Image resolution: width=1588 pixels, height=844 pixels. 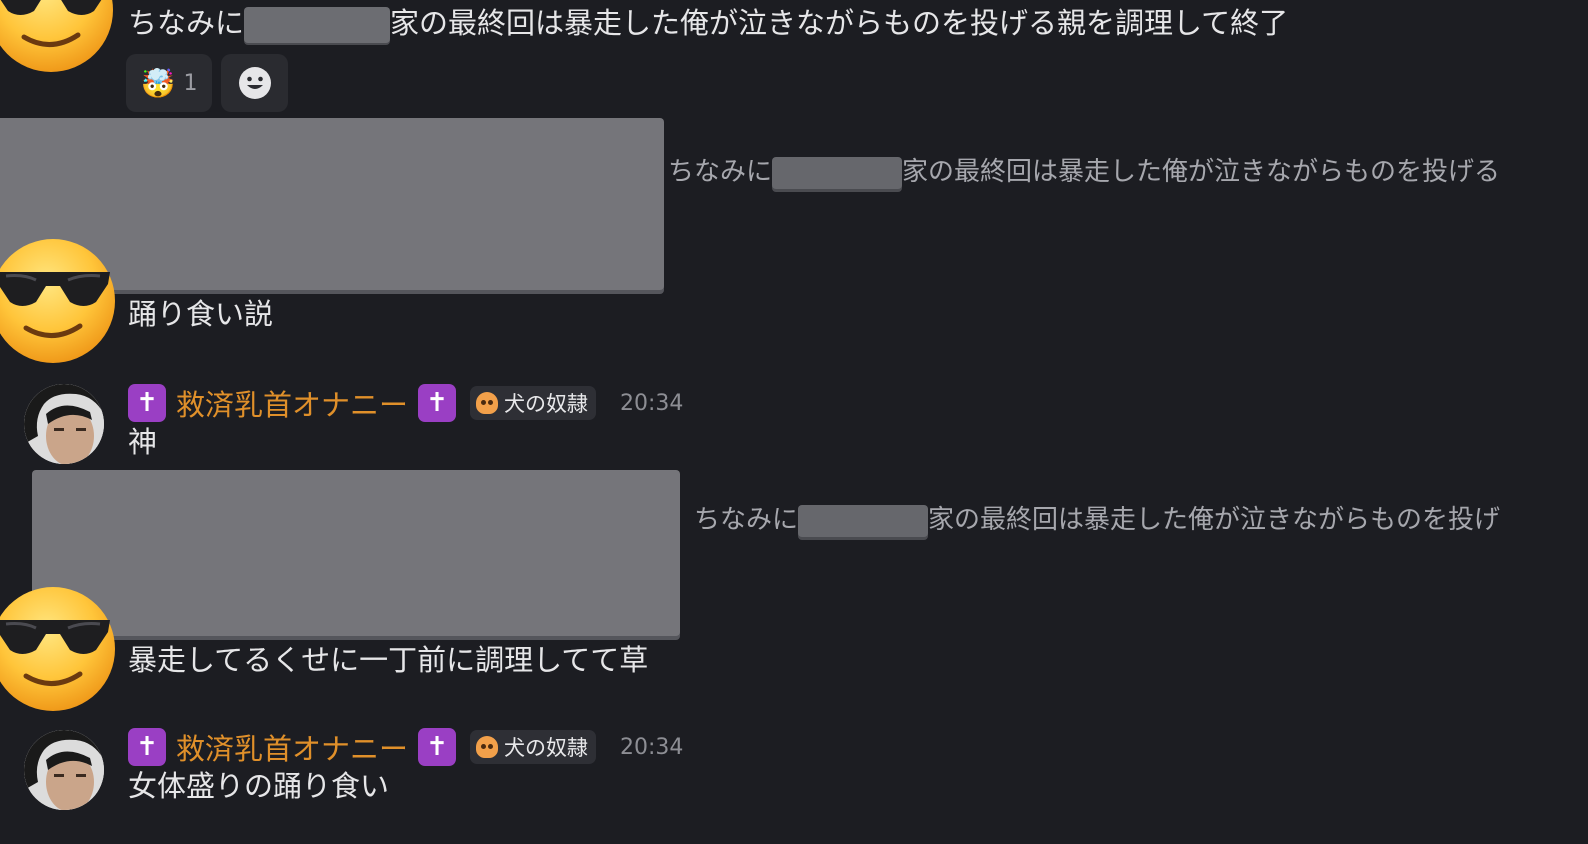 What do you see at coordinates (794, 772) in the screenshot?
I see `message-5: ✝ 救済乳首オナニー ✝ 犬の奴隷 20:34 女体盛りの踊り食い` at bounding box center [794, 772].